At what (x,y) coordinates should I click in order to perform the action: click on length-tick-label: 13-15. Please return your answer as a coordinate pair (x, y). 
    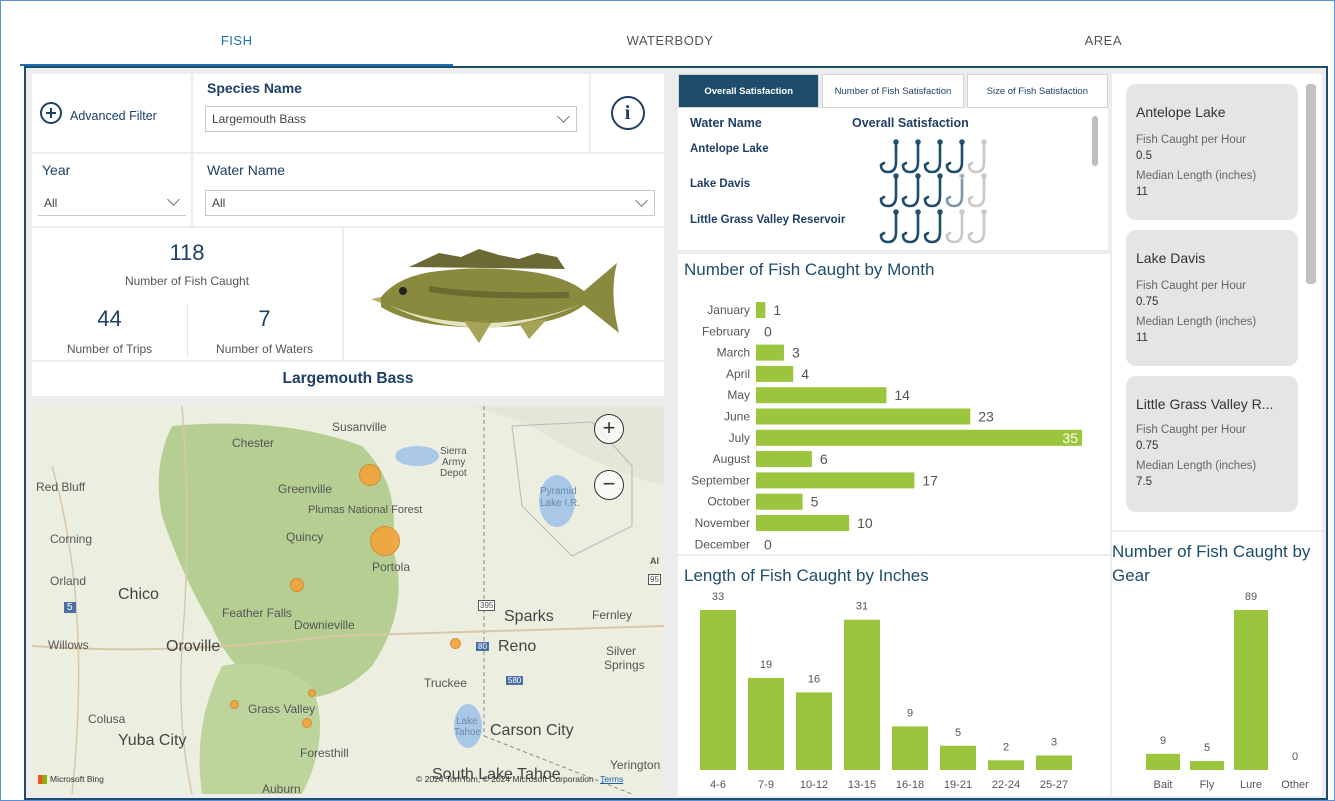
    Looking at the image, I should click on (862, 785).